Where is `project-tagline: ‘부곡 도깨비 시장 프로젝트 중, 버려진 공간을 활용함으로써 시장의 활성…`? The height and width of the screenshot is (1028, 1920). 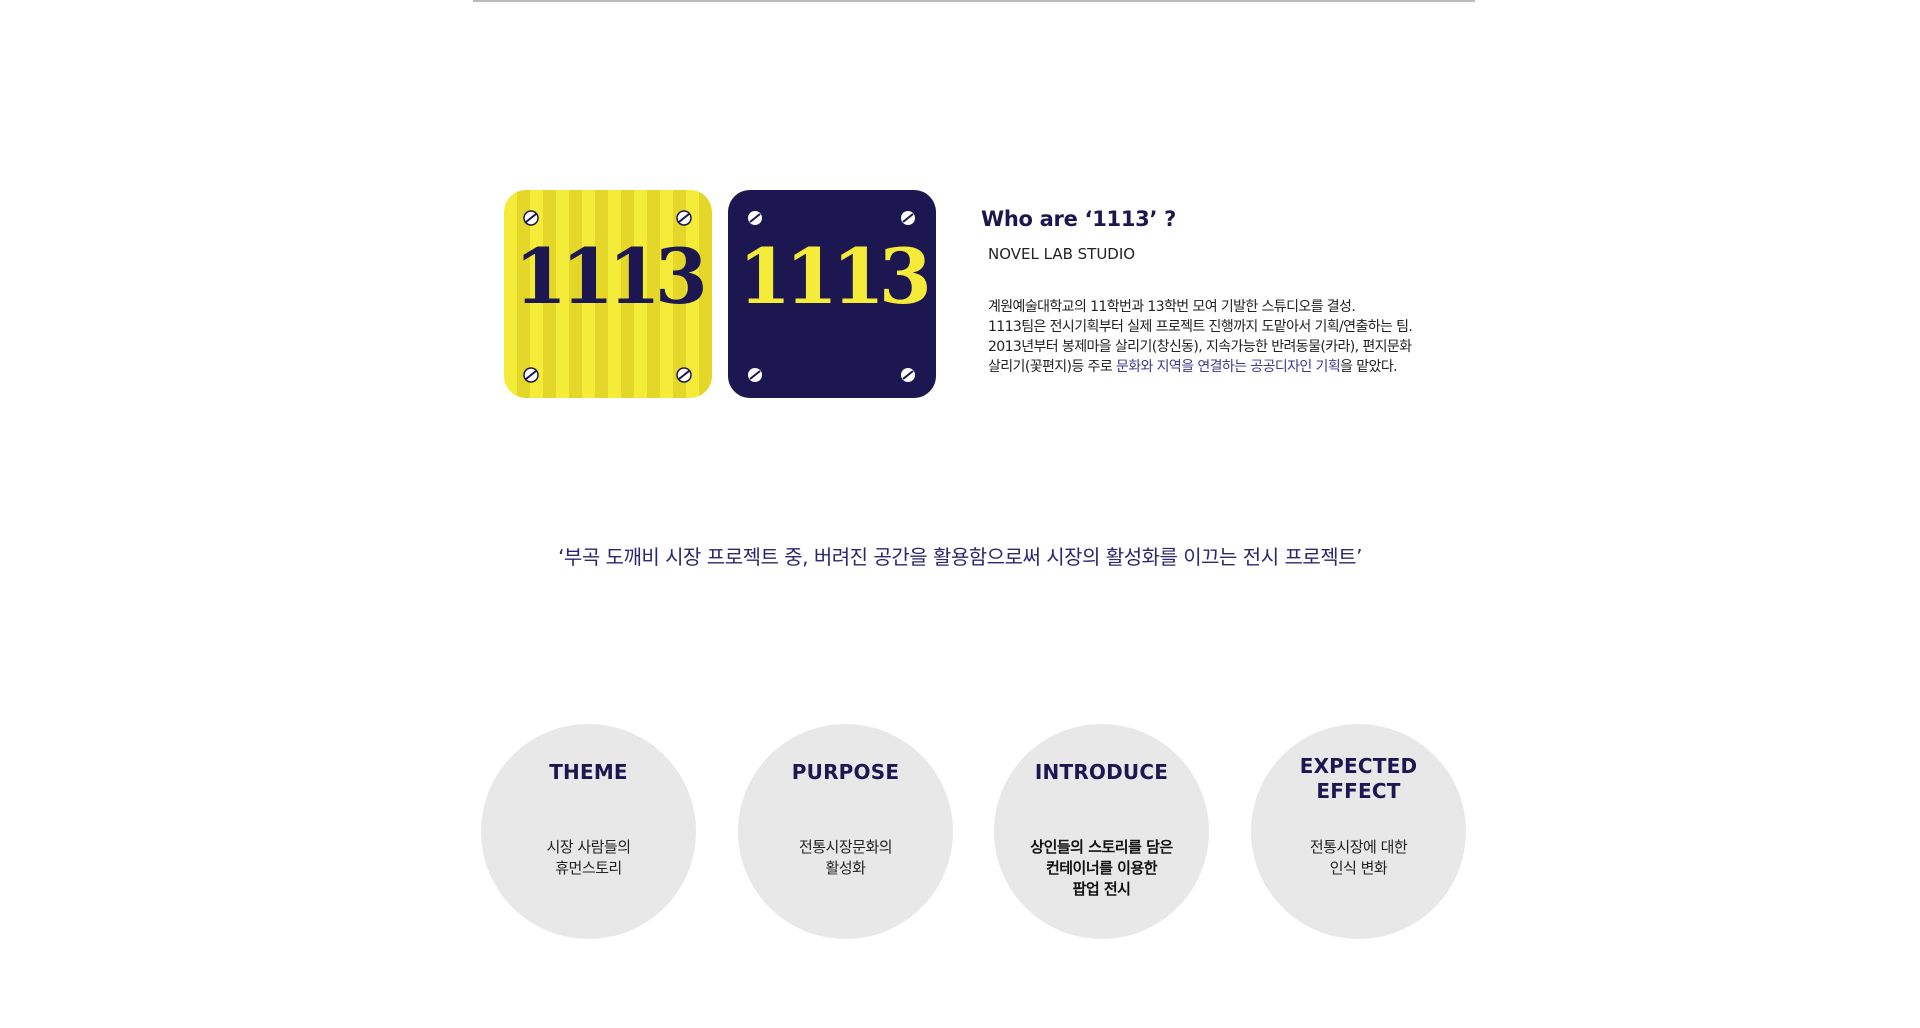 project-tagline: ‘부곡 도깨비 시장 프로젝트 중, 버려진 공간을 활용함으로써 시장의 활성… is located at coordinates (960, 557).